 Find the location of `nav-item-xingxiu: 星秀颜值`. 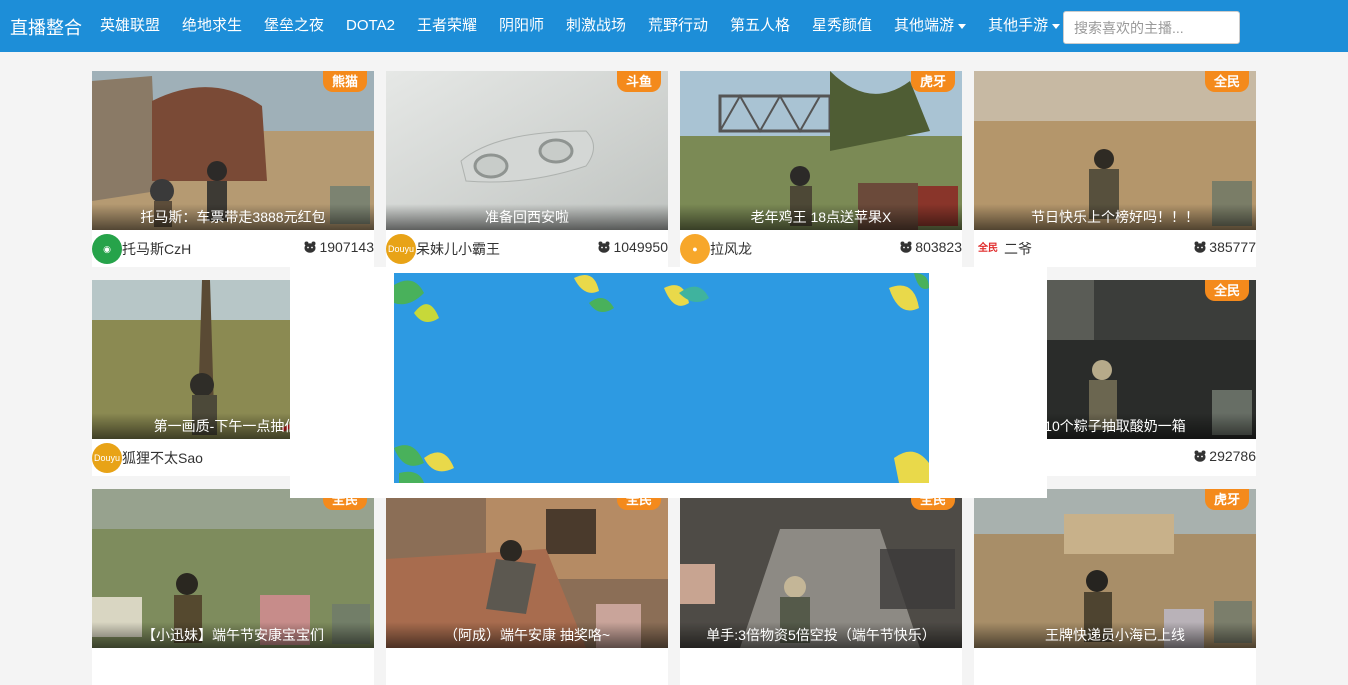

nav-item-xingxiu: 星秀颜值 is located at coordinates (842, 26).